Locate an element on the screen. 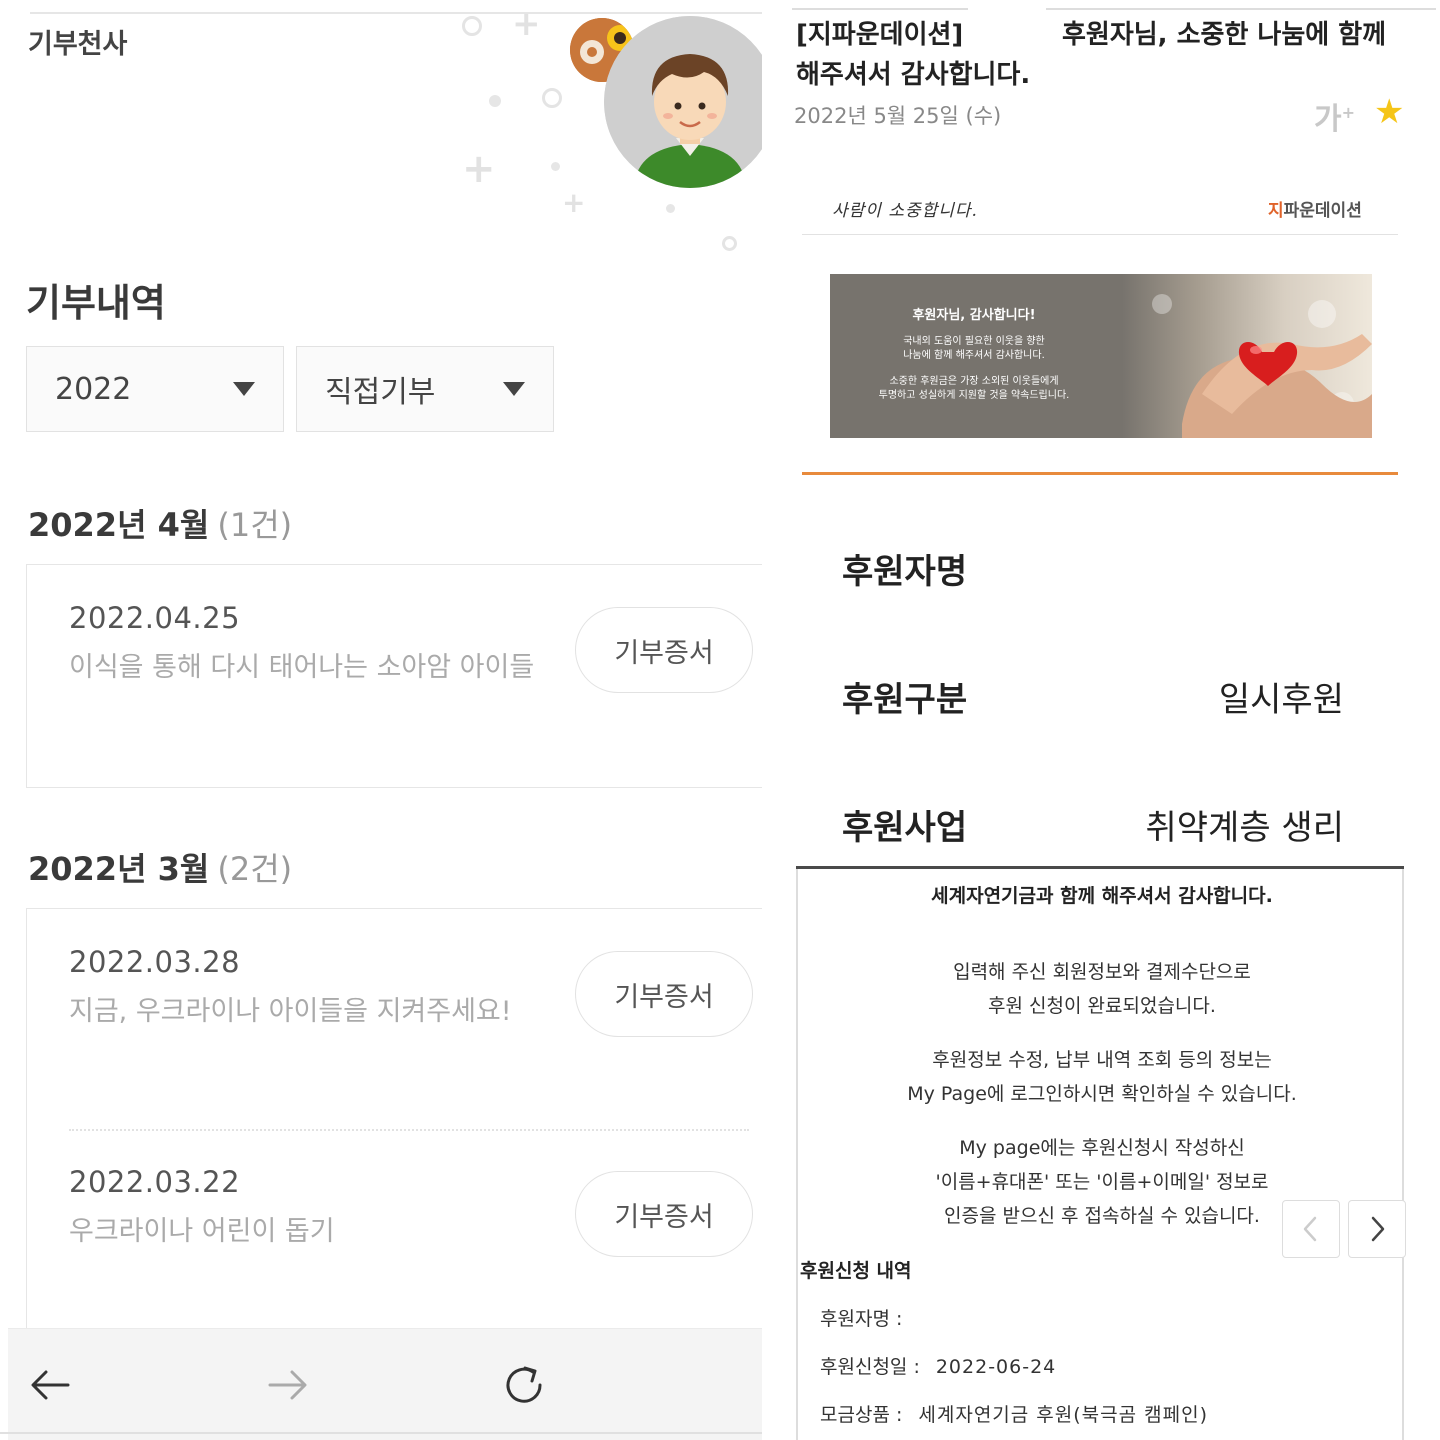  chevron-right-icon is located at coordinates (1377, 1229).